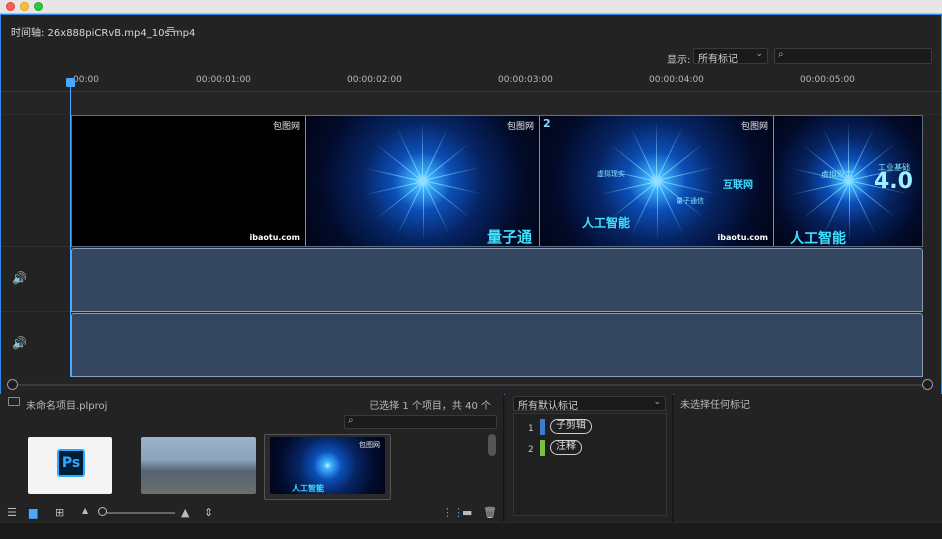 Image resolution: width=942 pixels, height=539 pixels. I want to click on zoom-in-icon: ▲, so click(185, 512).